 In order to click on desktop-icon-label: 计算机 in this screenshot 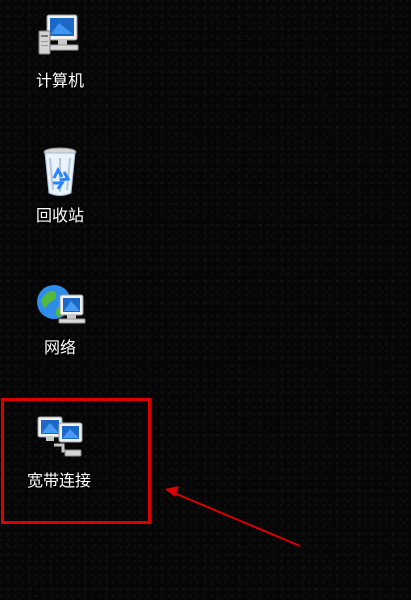, I will do `click(59, 80)`.